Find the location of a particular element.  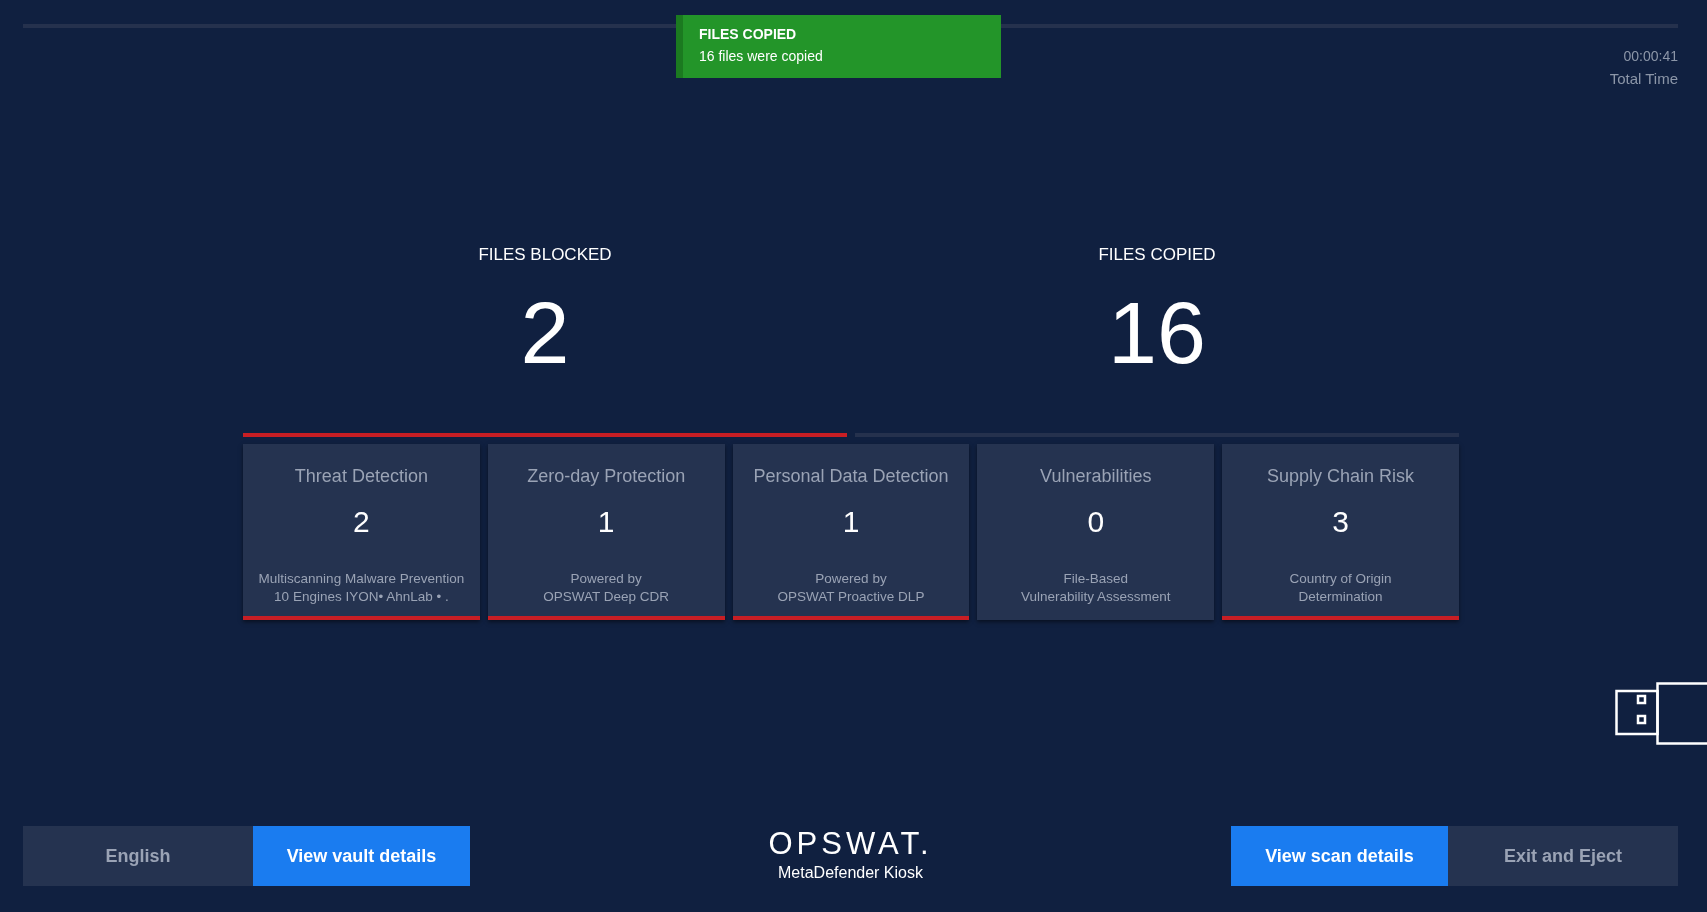

secondary-button: English is located at coordinates (138, 856).